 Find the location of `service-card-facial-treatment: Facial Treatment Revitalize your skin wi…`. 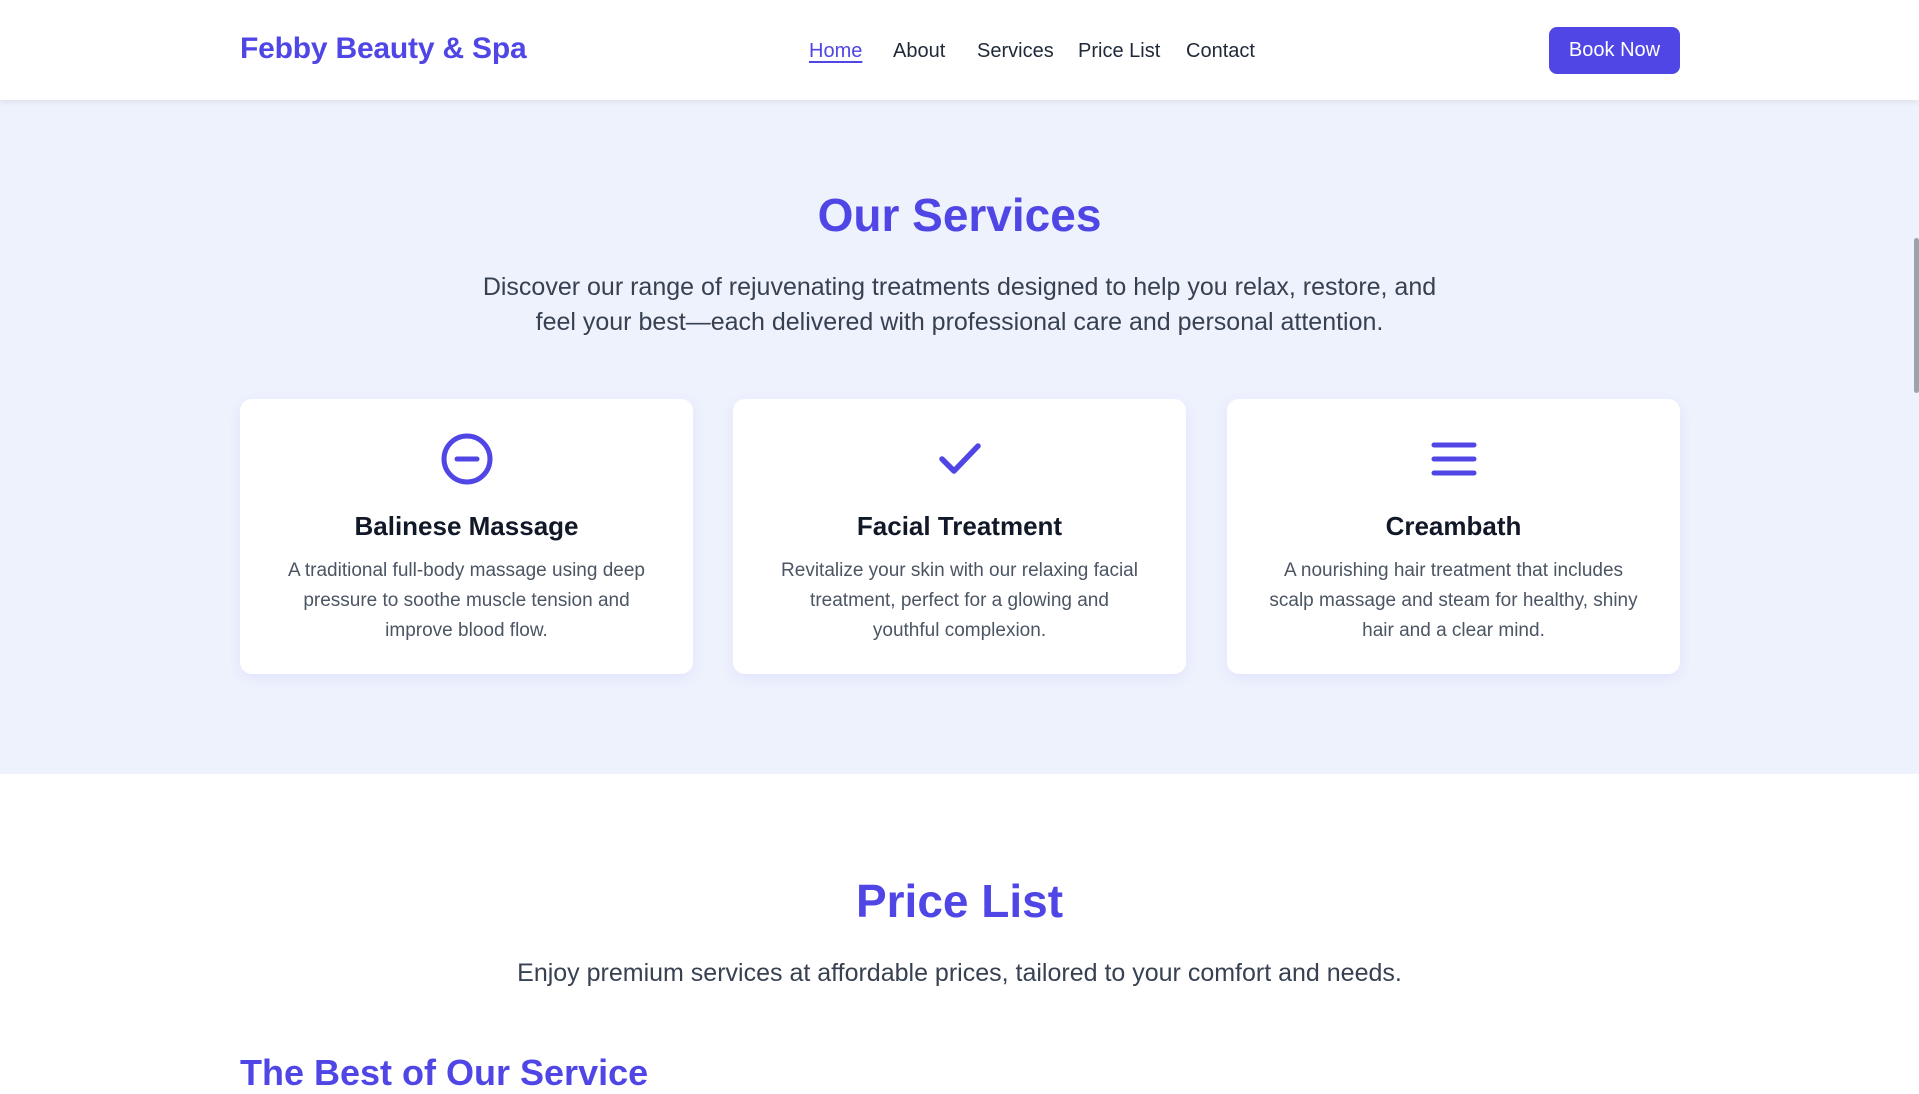

service-card-facial-treatment: Facial Treatment Revitalize your skin wi… is located at coordinates (959, 536).